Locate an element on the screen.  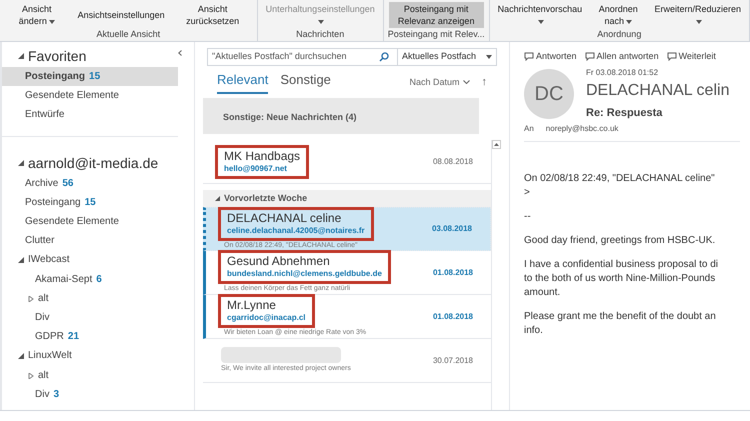
sender-name: Gesund Abnehmen is located at coordinates (279, 261).